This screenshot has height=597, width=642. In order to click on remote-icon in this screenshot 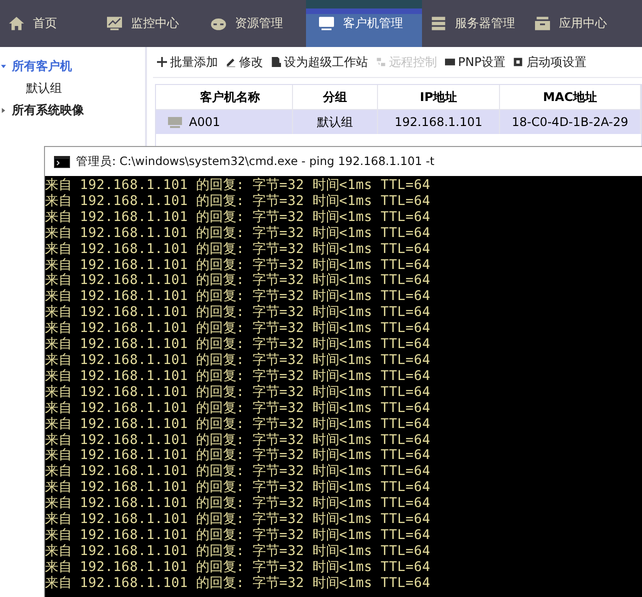, I will do `click(381, 62)`.